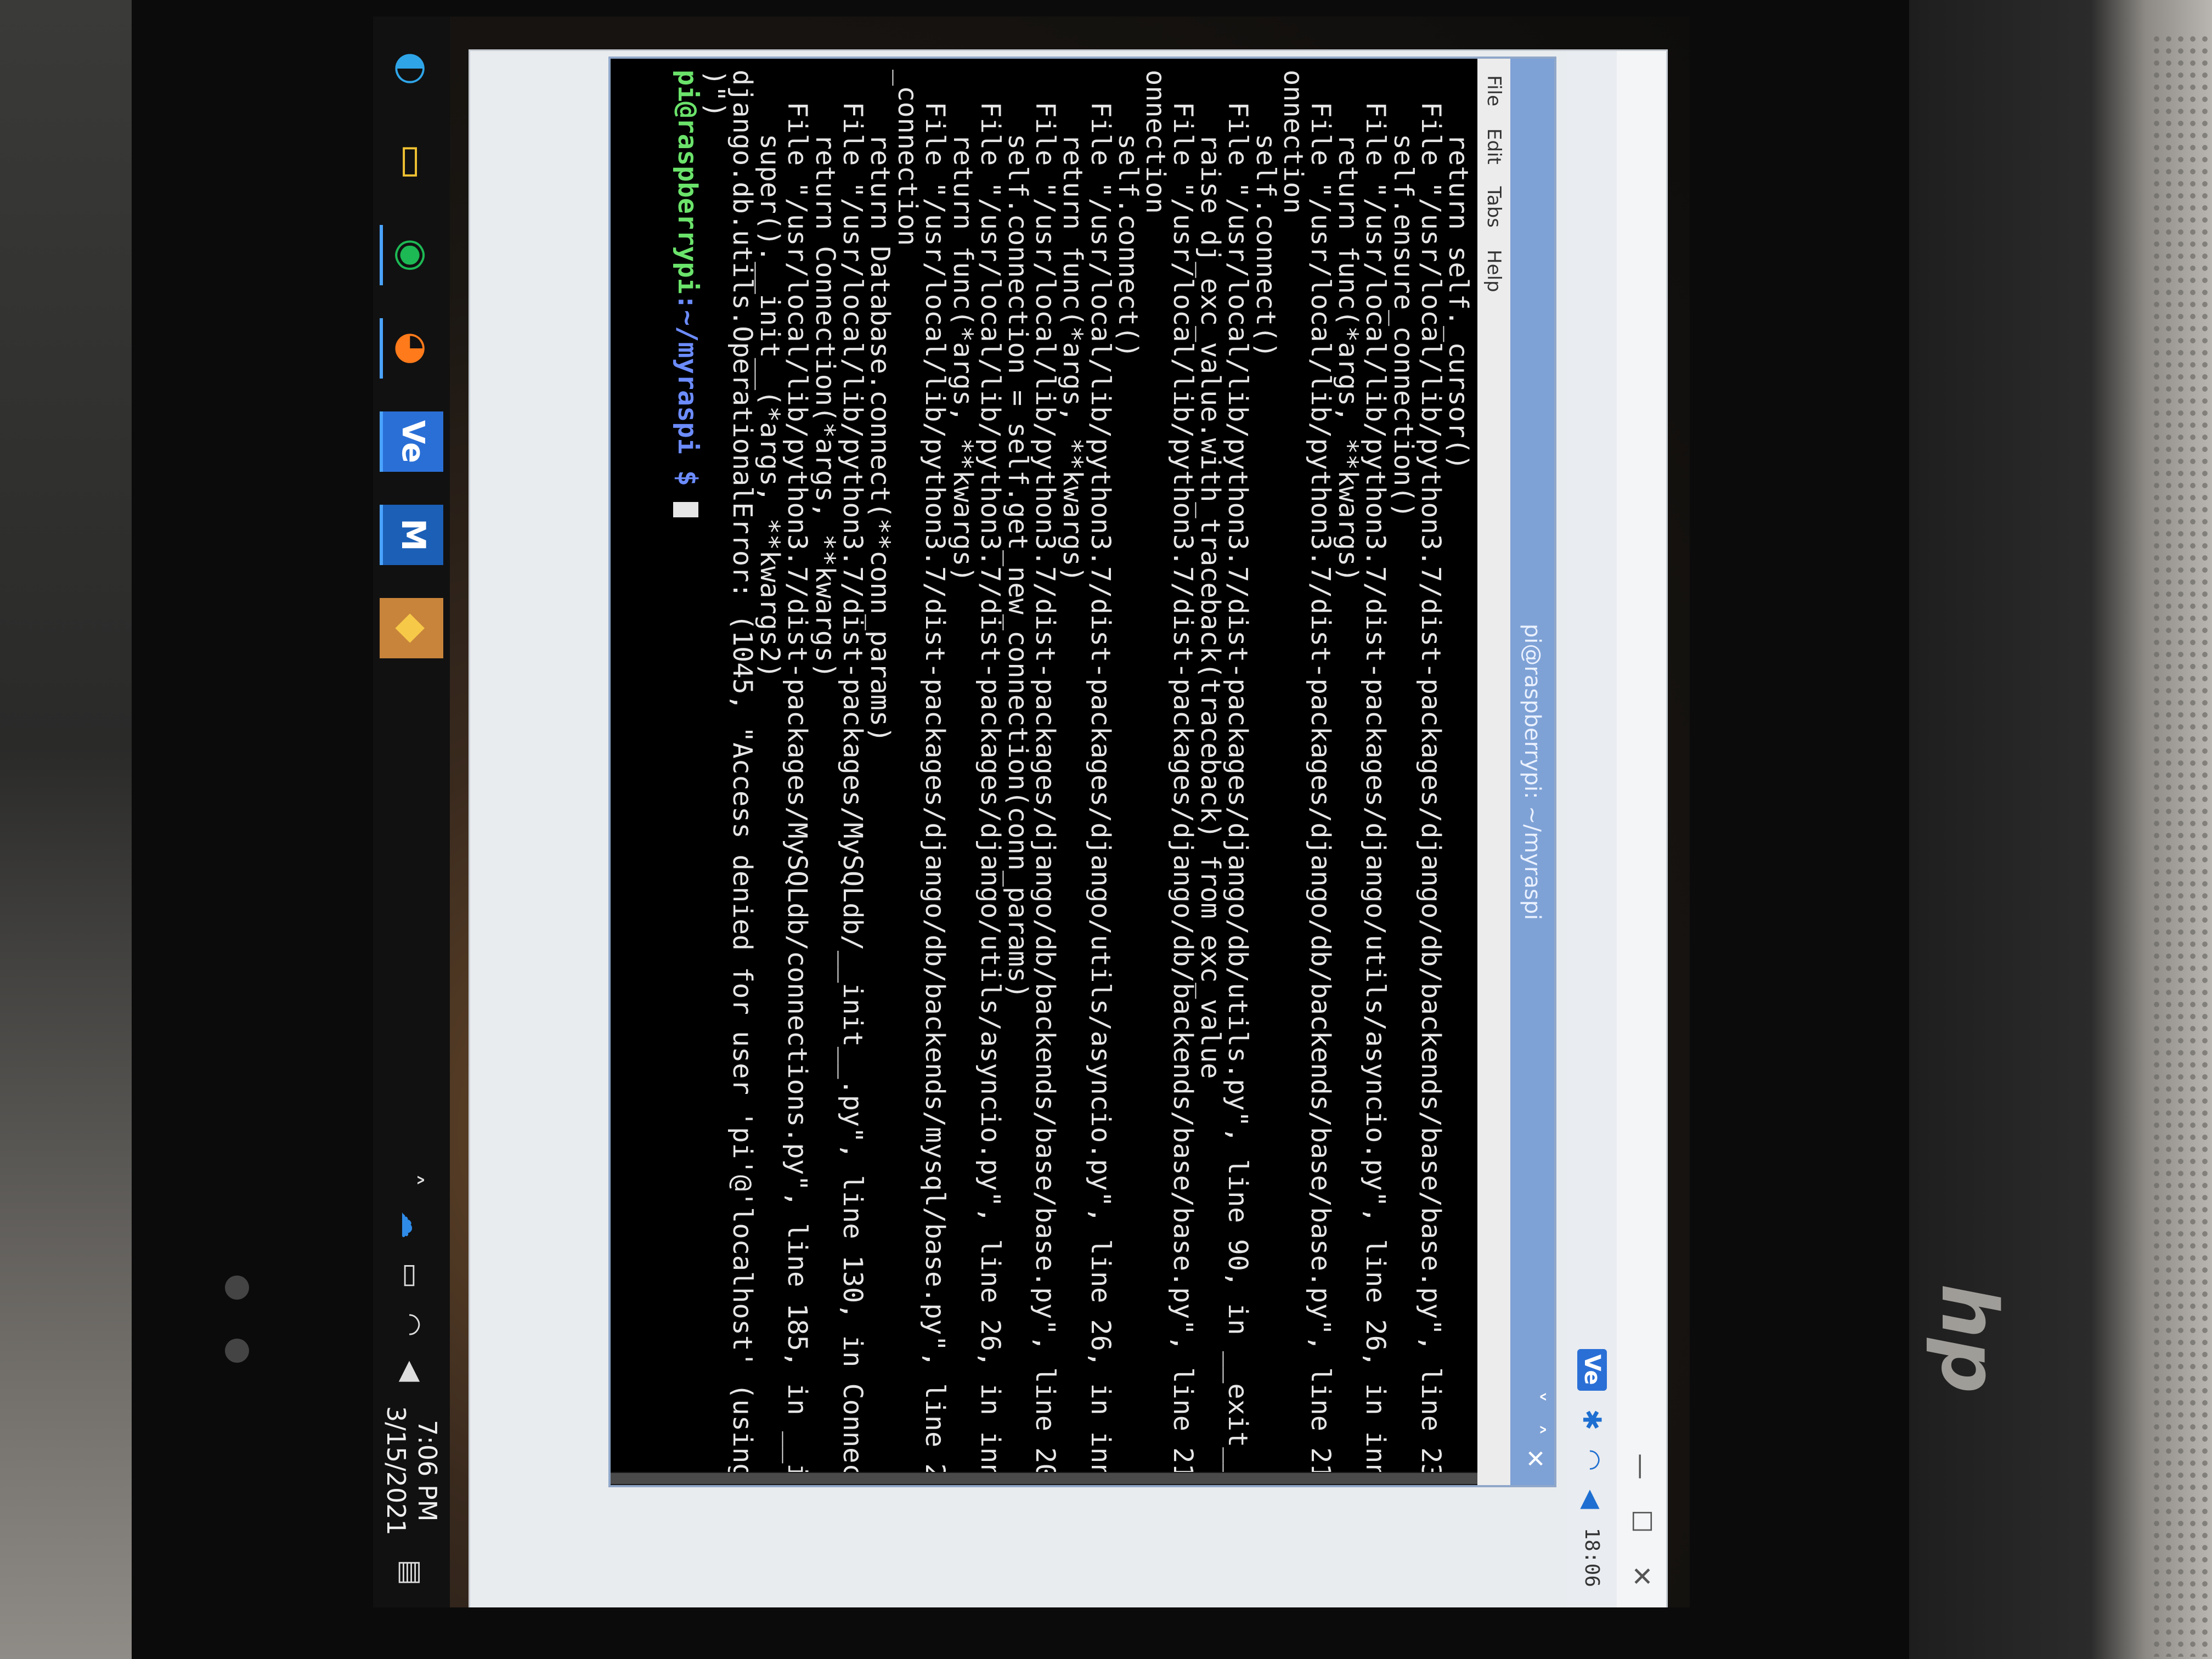 The image size is (2212, 1659). Describe the element at coordinates (411, 442) in the screenshot. I see `vnc-viewer-icon: Ve` at that location.